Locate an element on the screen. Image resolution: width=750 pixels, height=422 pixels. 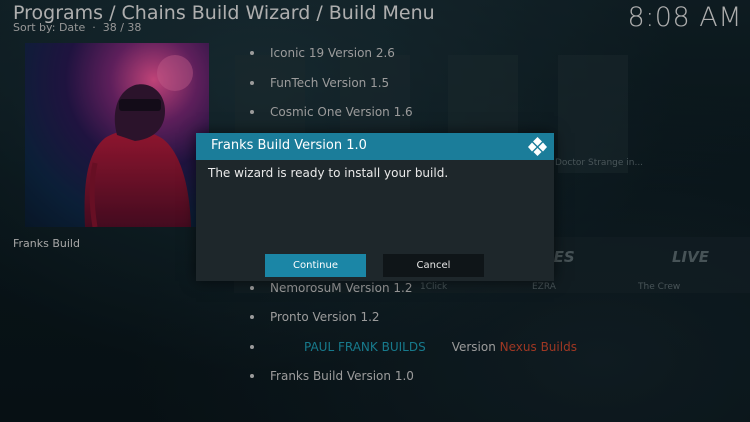
dialog-title: Franks Build Version 1.0 is located at coordinates (289, 145).